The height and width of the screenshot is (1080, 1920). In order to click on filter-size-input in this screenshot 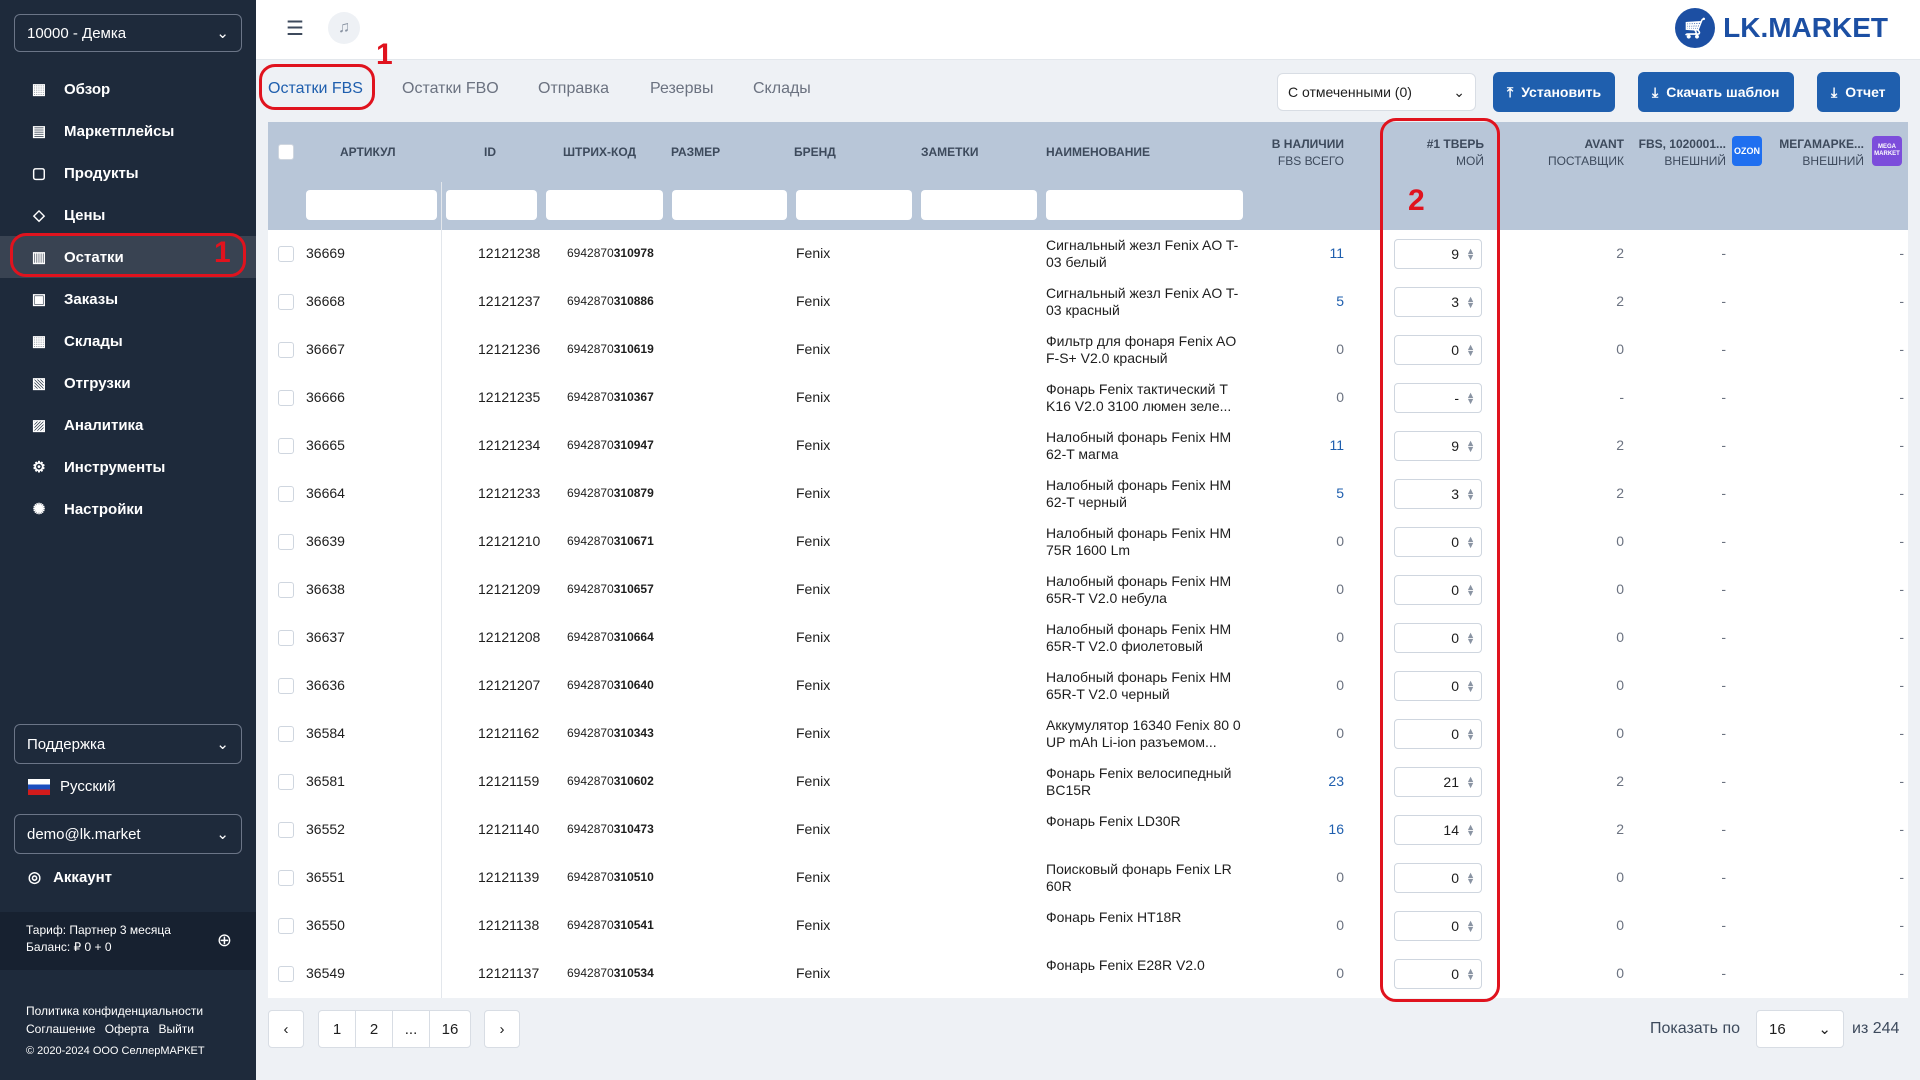, I will do `click(729, 205)`.